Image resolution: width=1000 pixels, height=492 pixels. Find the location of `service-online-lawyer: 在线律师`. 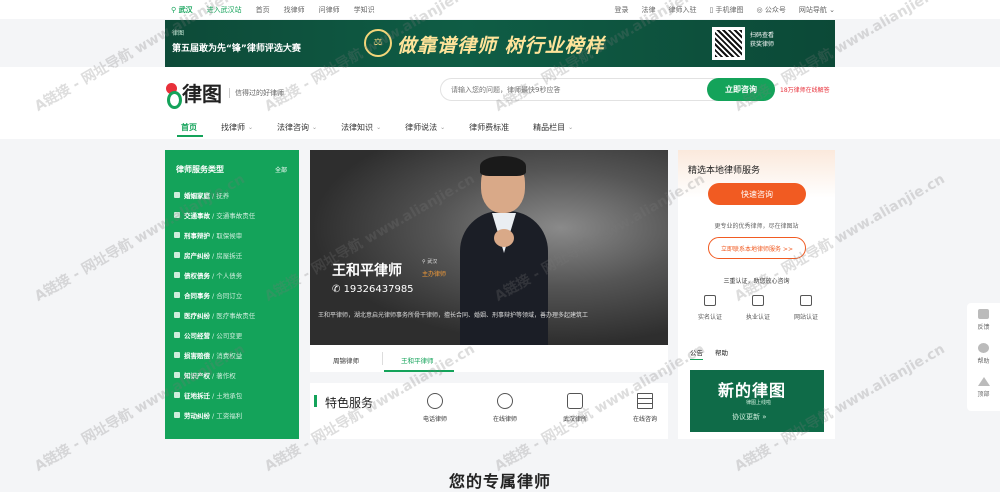

service-online-lawyer: 在线律师 is located at coordinates (505, 408).